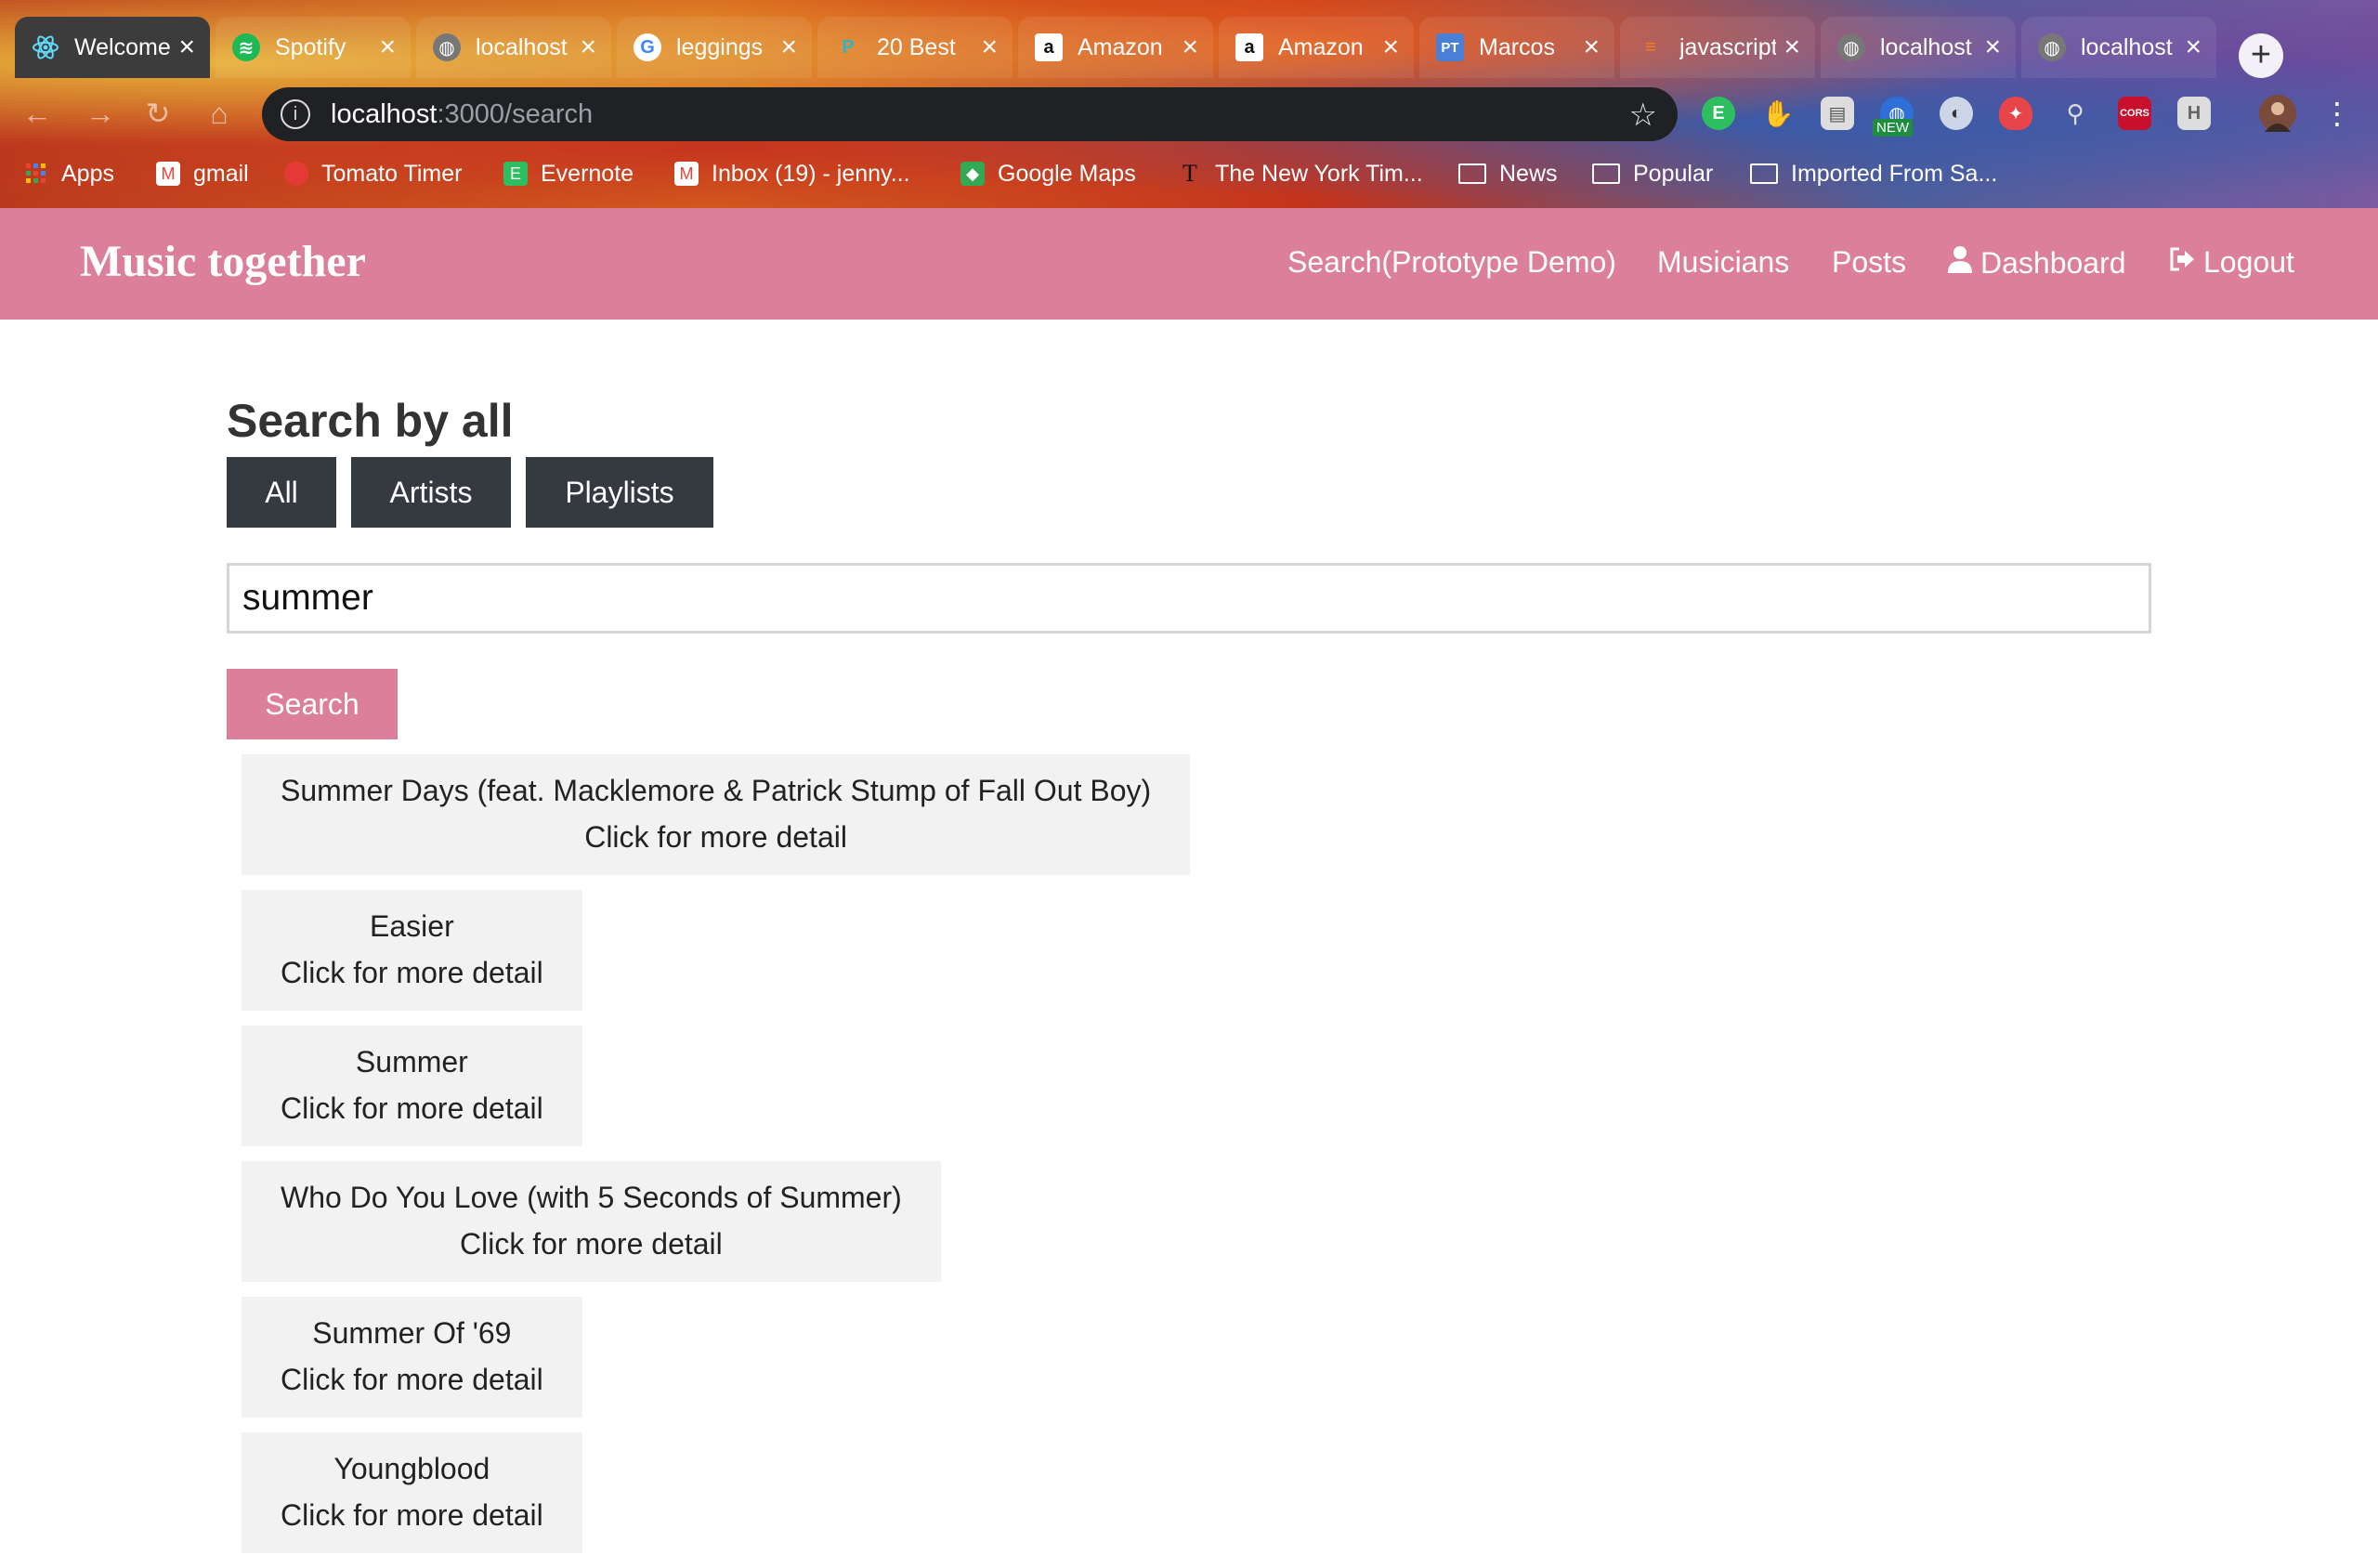 The width and height of the screenshot is (2378, 1568). Describe the element at coordinates (2075, 113) in the screenshot. I see `magnifier-extension-icon: ⚲` at that location.